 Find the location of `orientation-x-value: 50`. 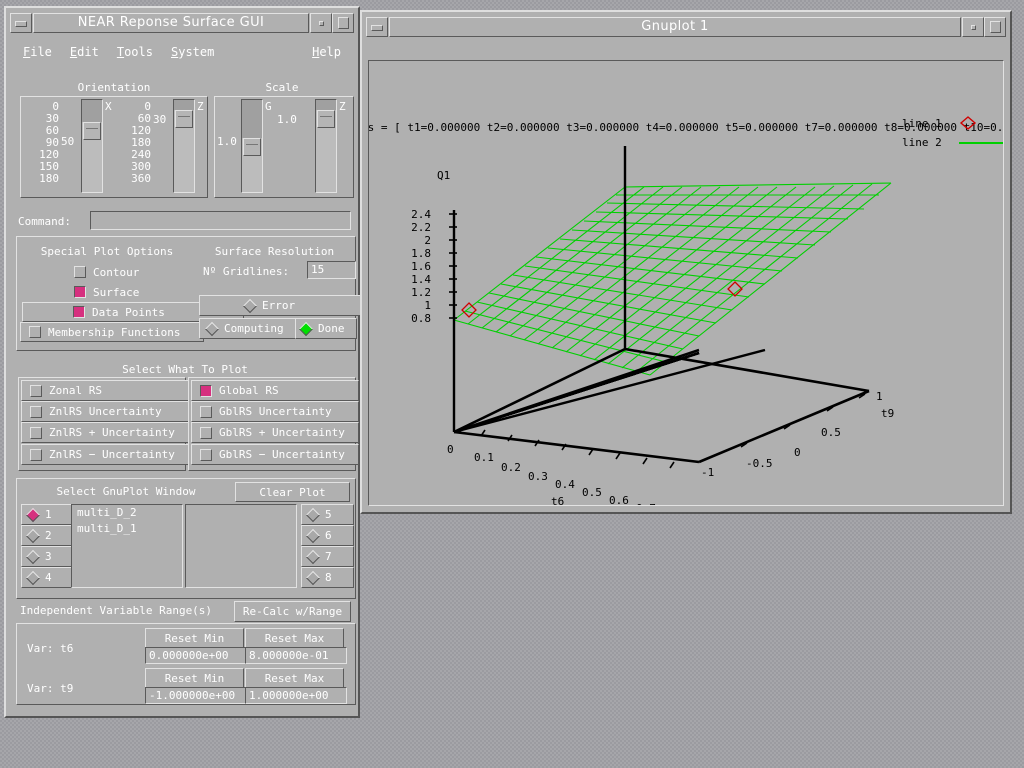

orientation-x-value: 50 is located at coordinates (68, 141).